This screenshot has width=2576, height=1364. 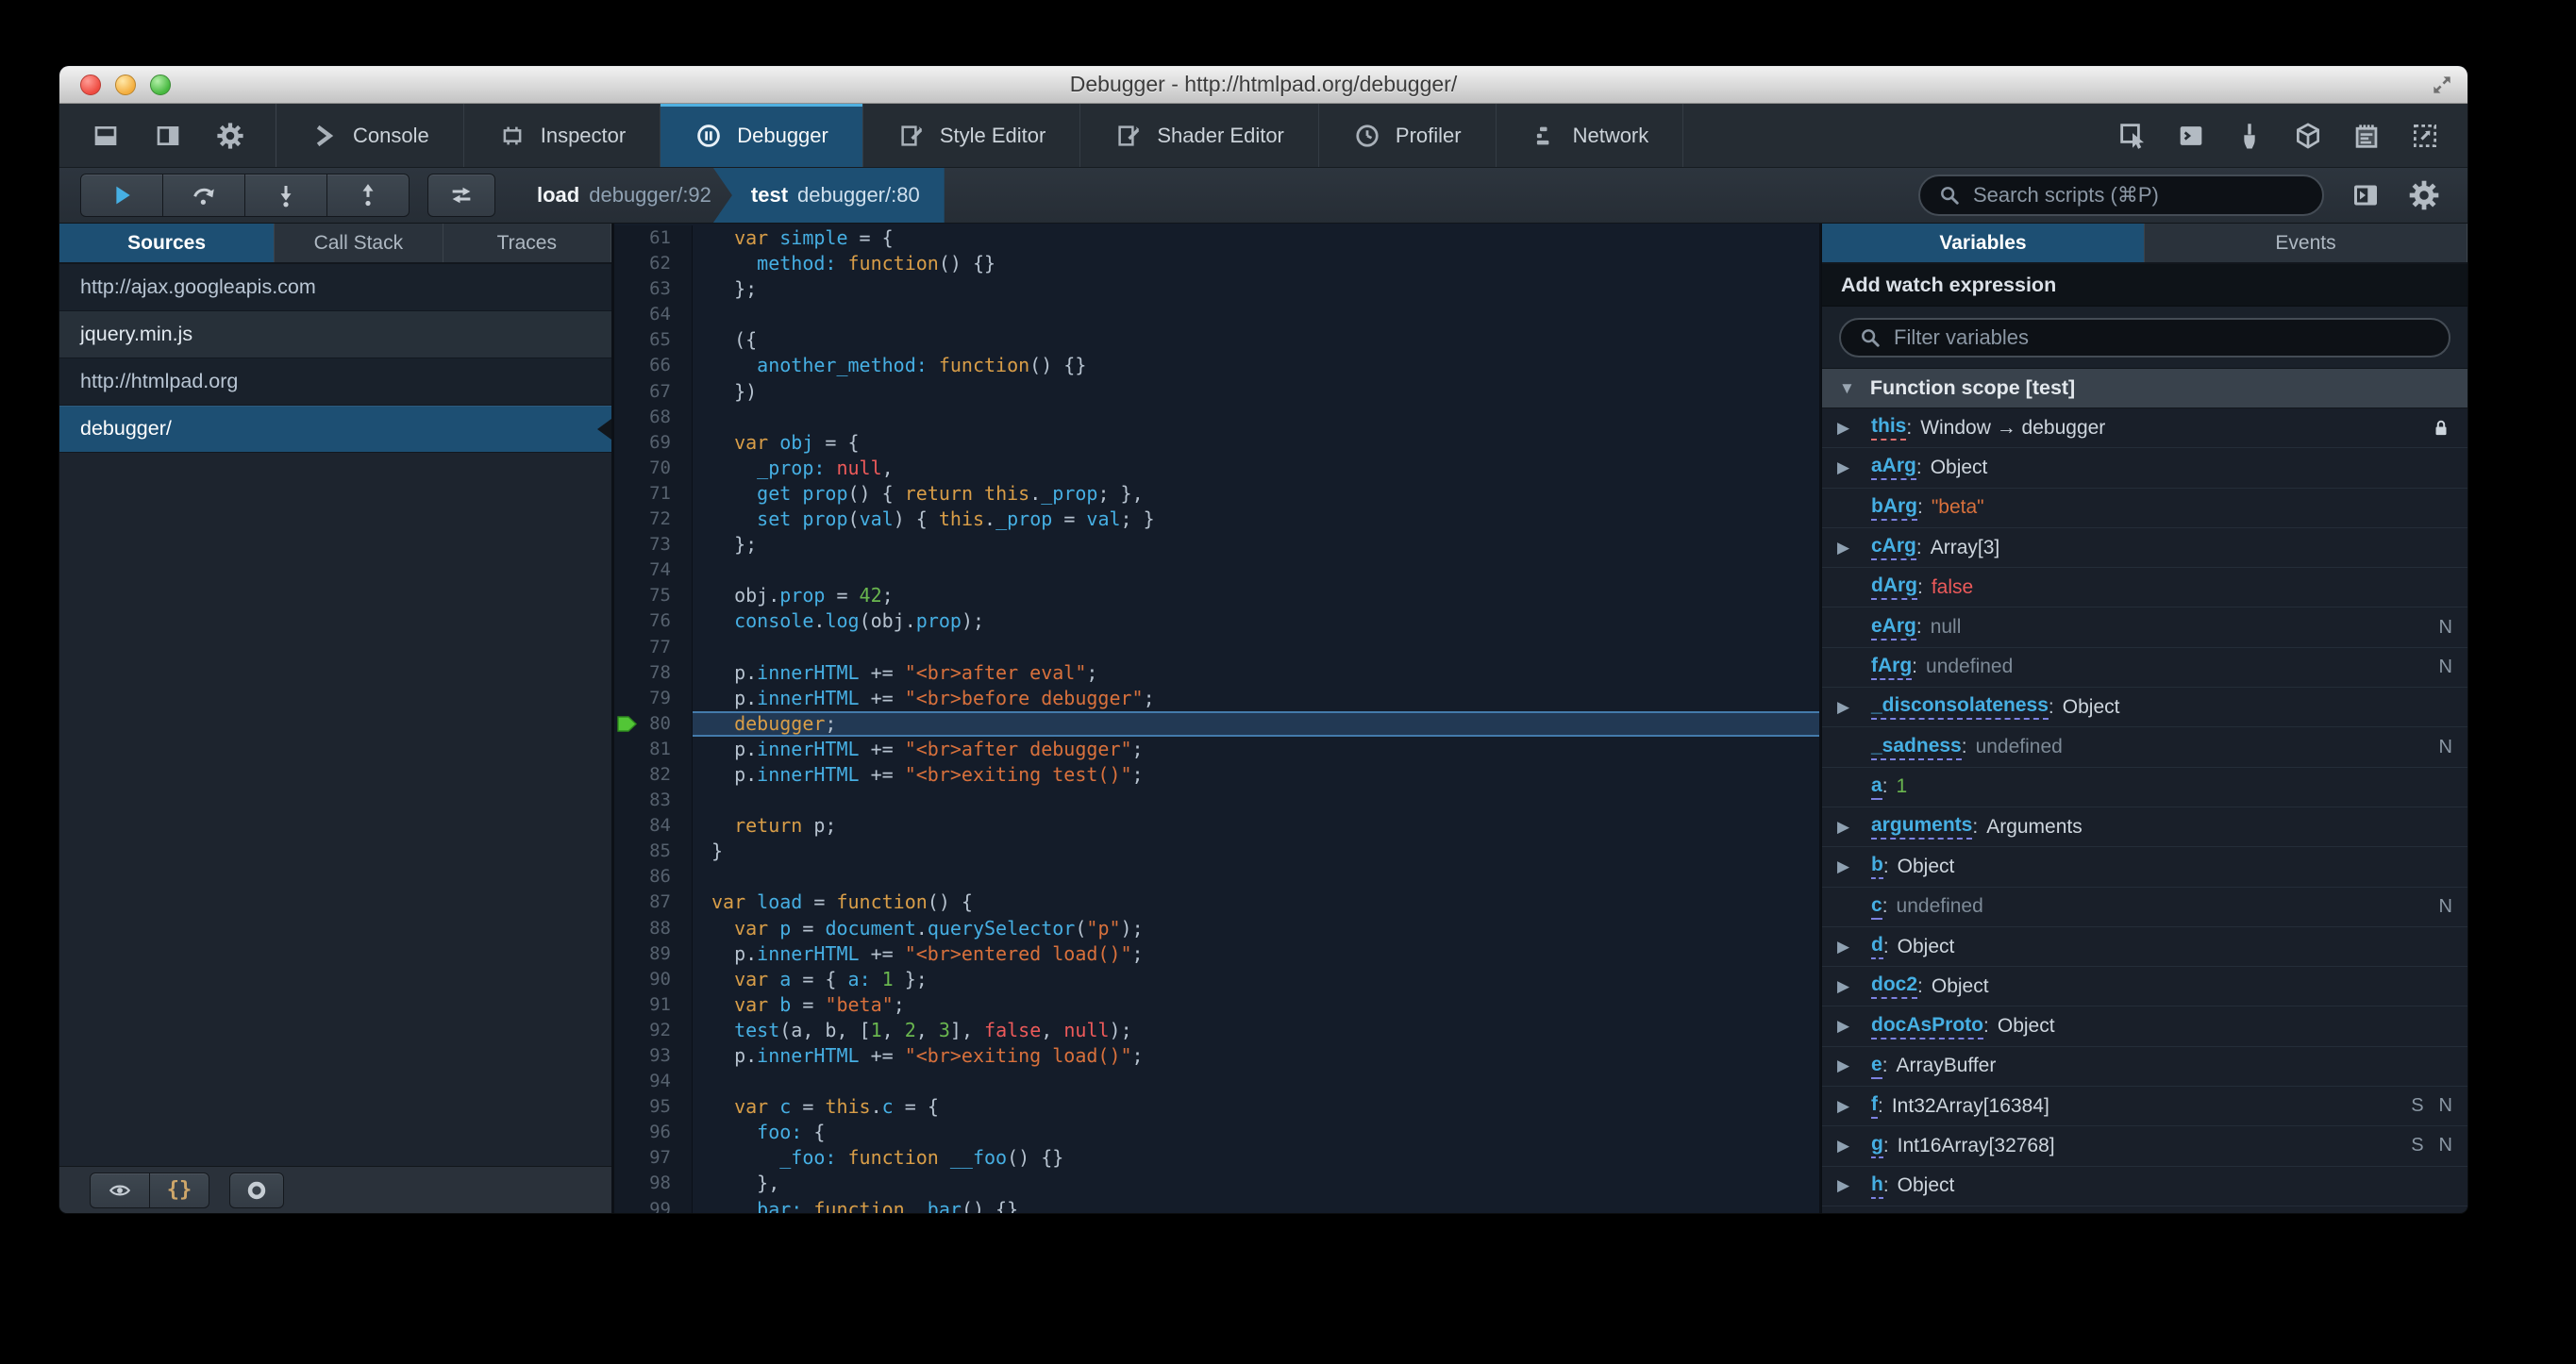 I want to click on code-text: }), so click(x=1256, y=392).